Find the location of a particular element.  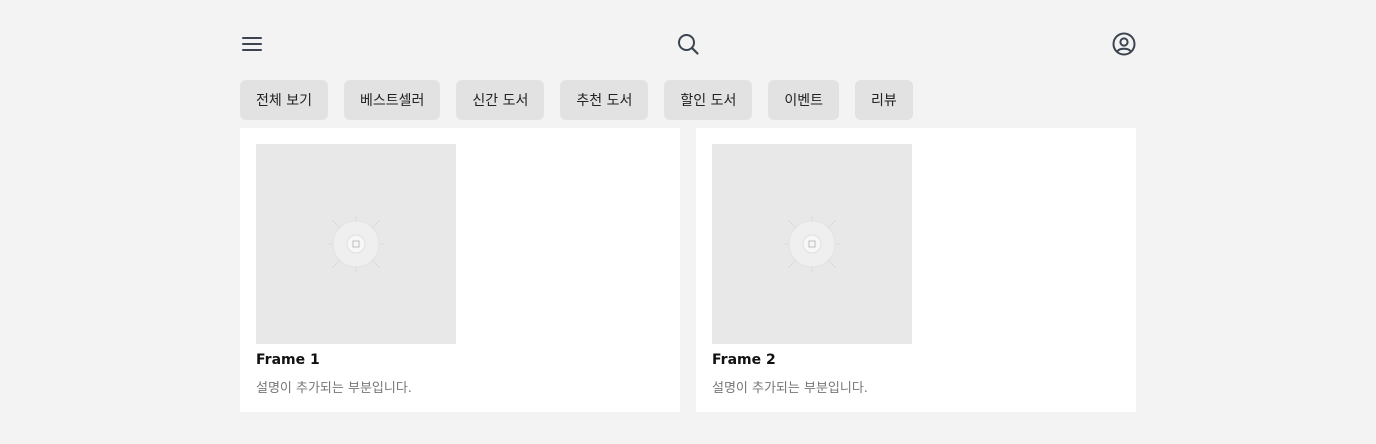

tab-label: 베스트셀러 is located at coordinates (392, 101).